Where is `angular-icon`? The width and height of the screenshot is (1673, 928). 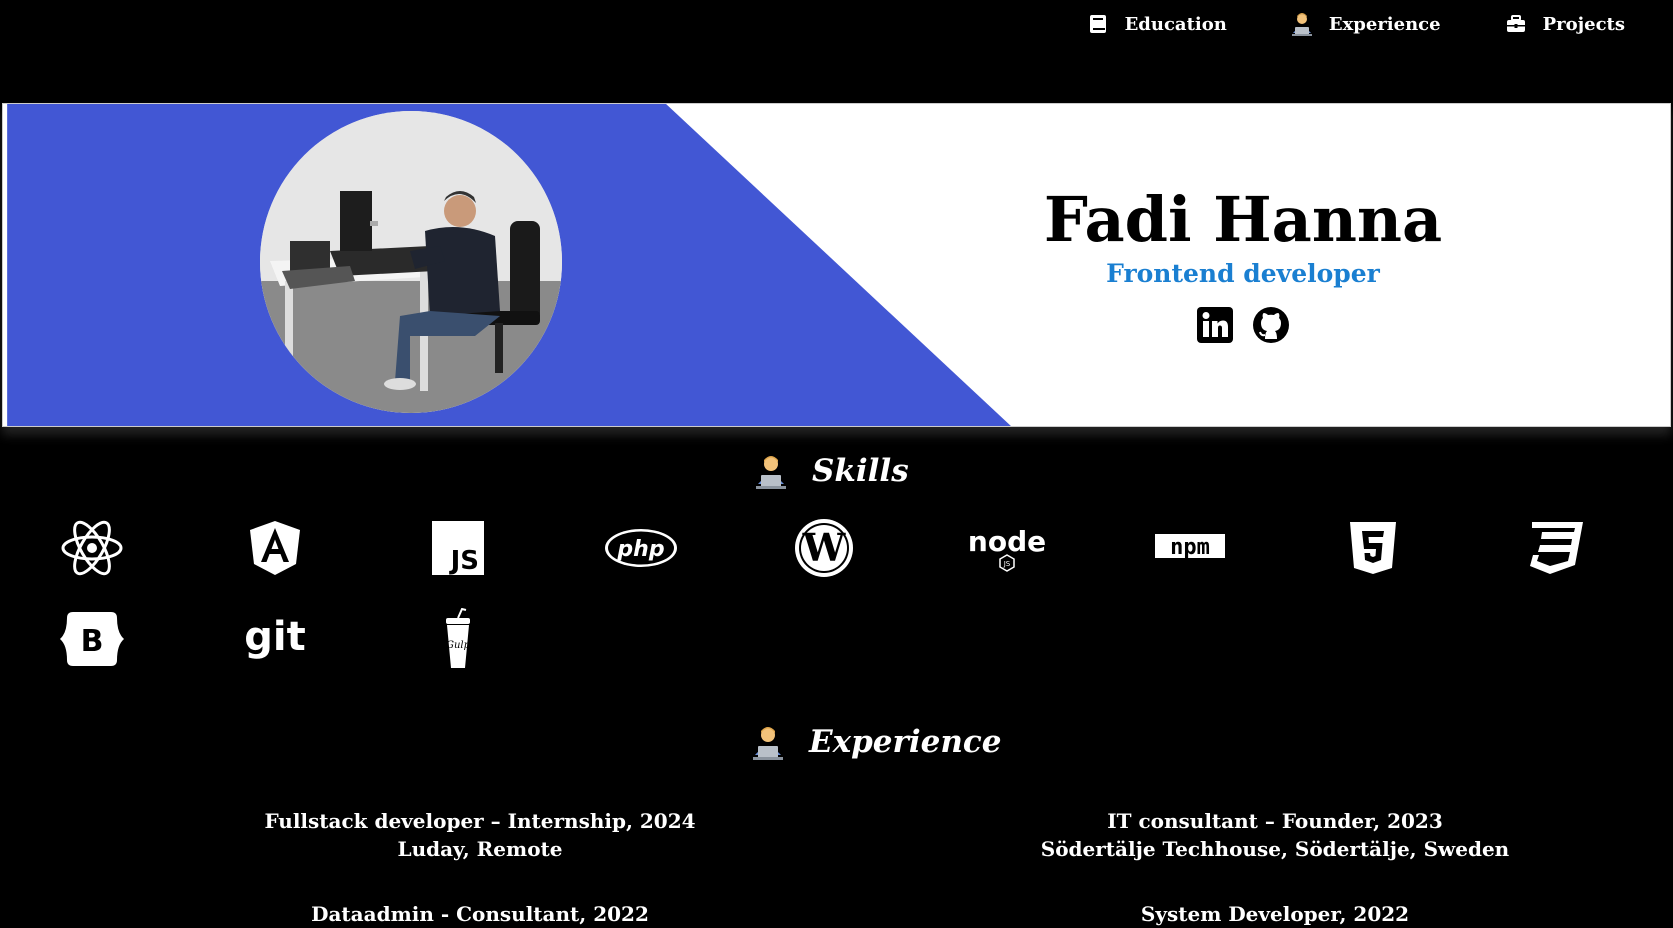 angular-icon is located at coordinates (275, 548).